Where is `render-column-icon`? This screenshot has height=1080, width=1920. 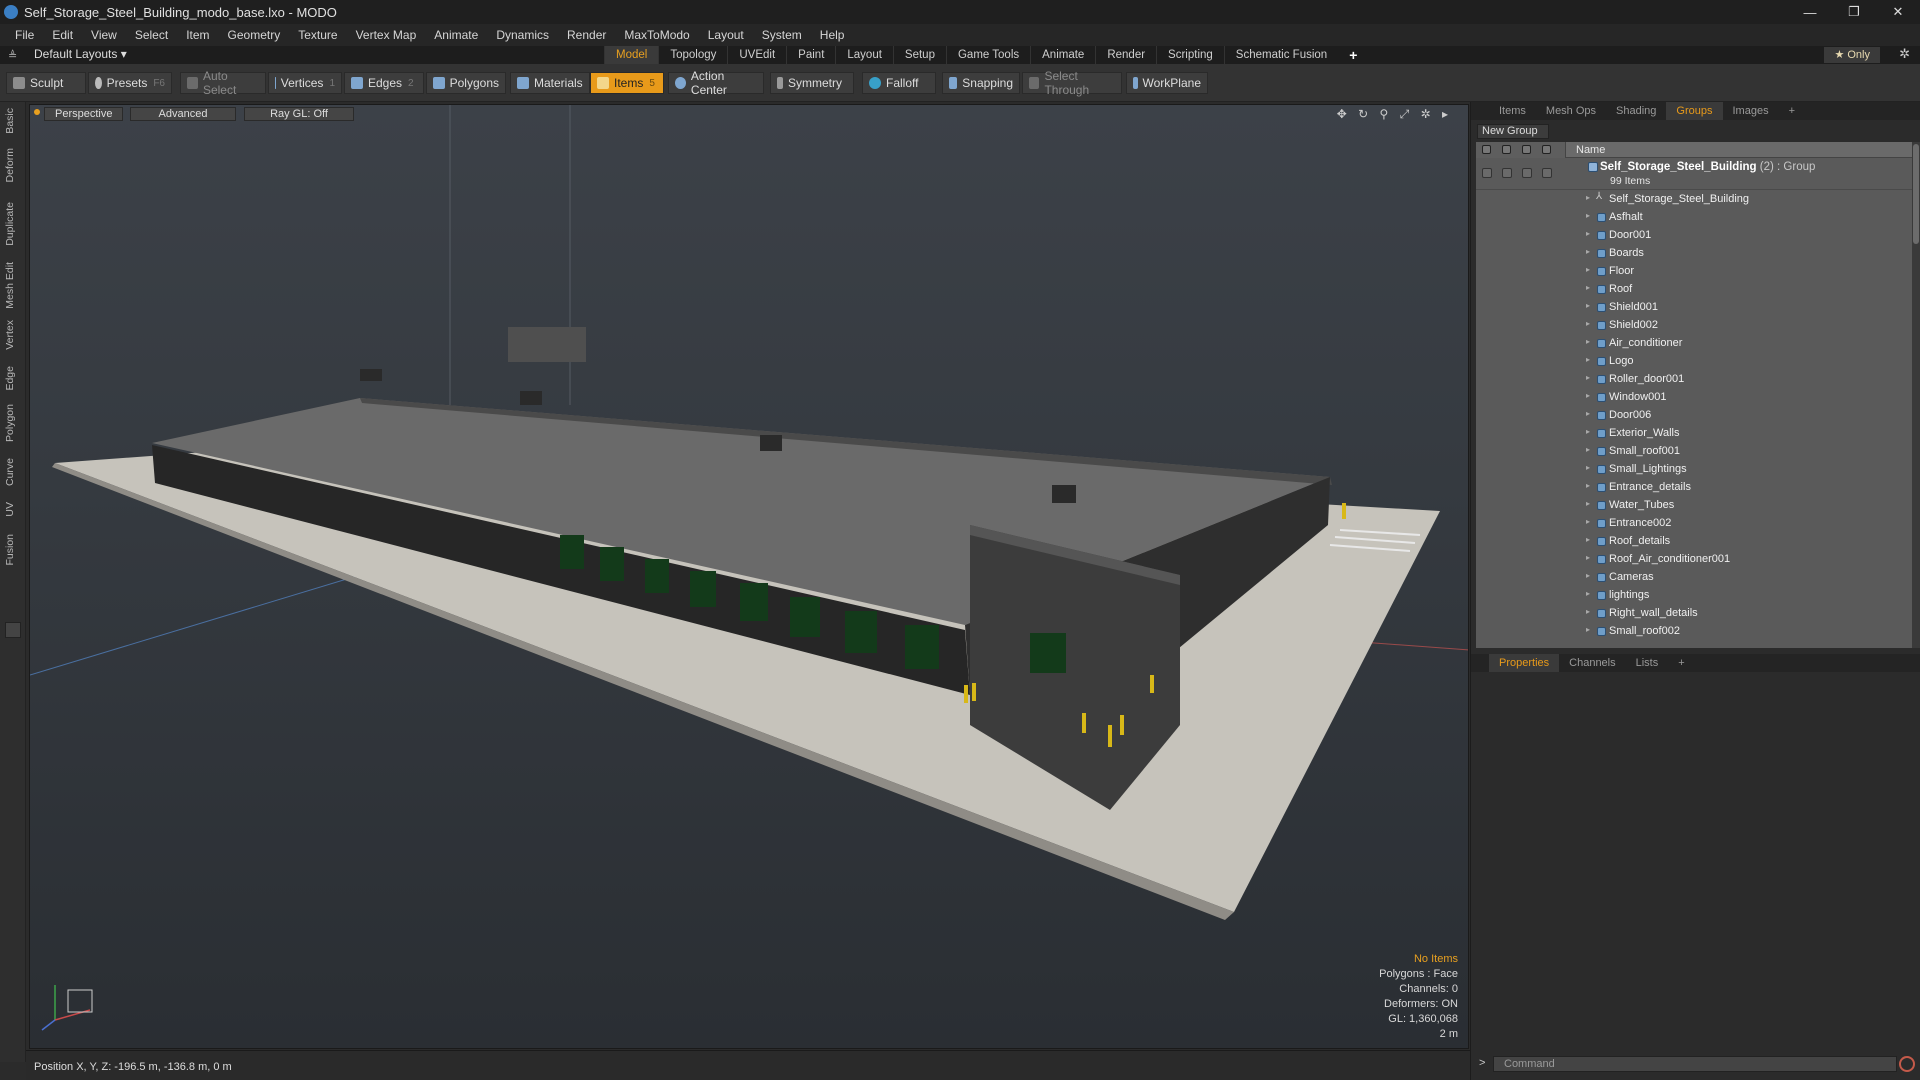 render-column-icon is located at coordinates (1506, 149).